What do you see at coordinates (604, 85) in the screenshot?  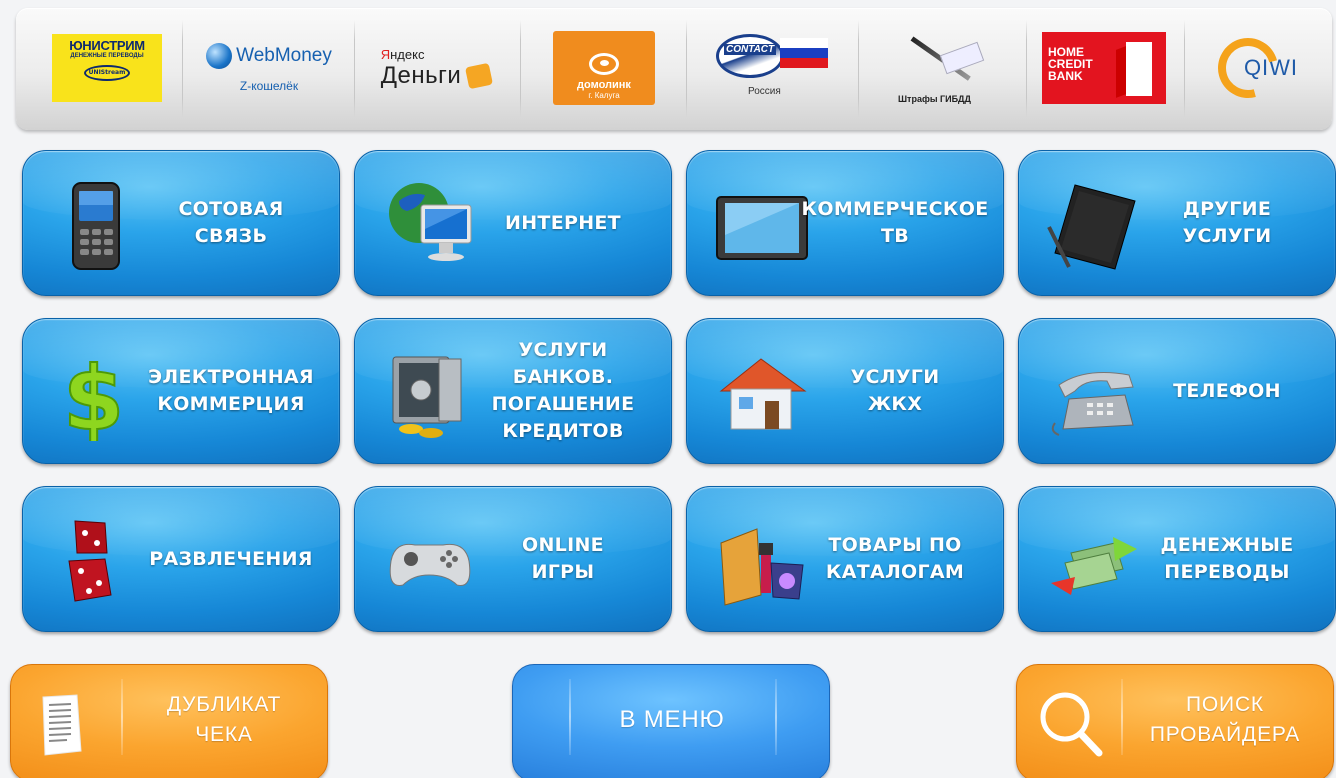 I see `domolink-title: домолинк` at bounding box center [604, 85].